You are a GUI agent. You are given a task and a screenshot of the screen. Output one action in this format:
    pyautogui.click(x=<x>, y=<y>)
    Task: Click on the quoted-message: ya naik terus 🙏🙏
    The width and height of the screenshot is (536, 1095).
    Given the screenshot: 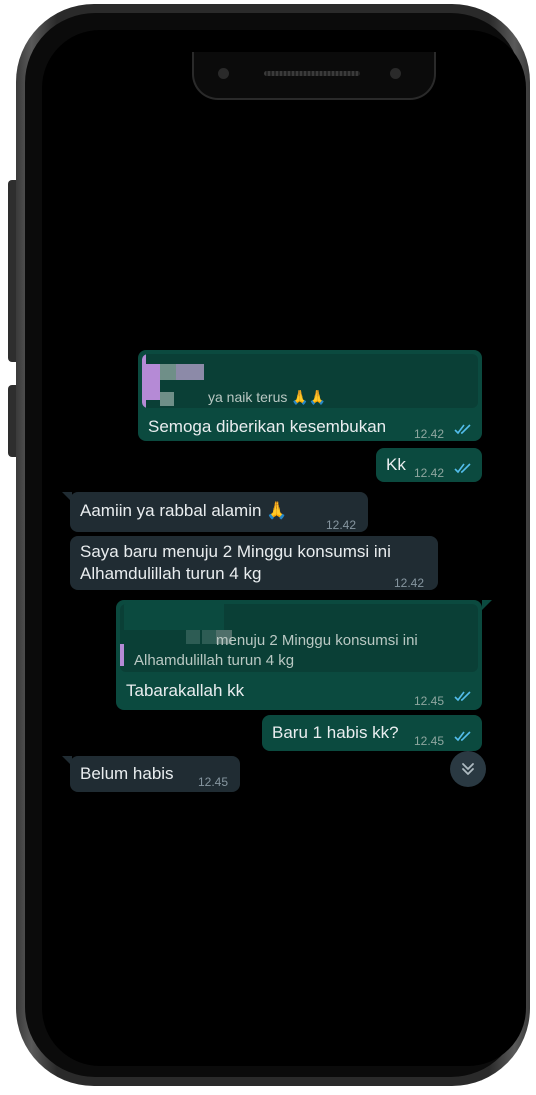 What is the action you would take?
    pyautogui.click(x=310, y=381)
    